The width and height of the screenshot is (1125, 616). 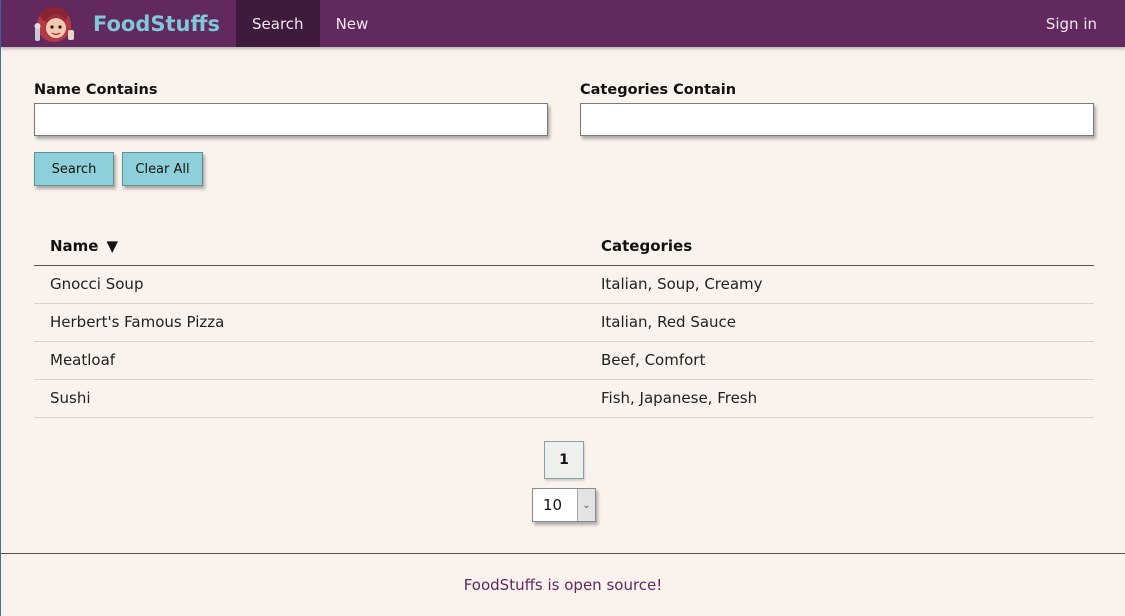 I want to click on cell-categories: Beef, Comfort, so click(x=839, y=360).